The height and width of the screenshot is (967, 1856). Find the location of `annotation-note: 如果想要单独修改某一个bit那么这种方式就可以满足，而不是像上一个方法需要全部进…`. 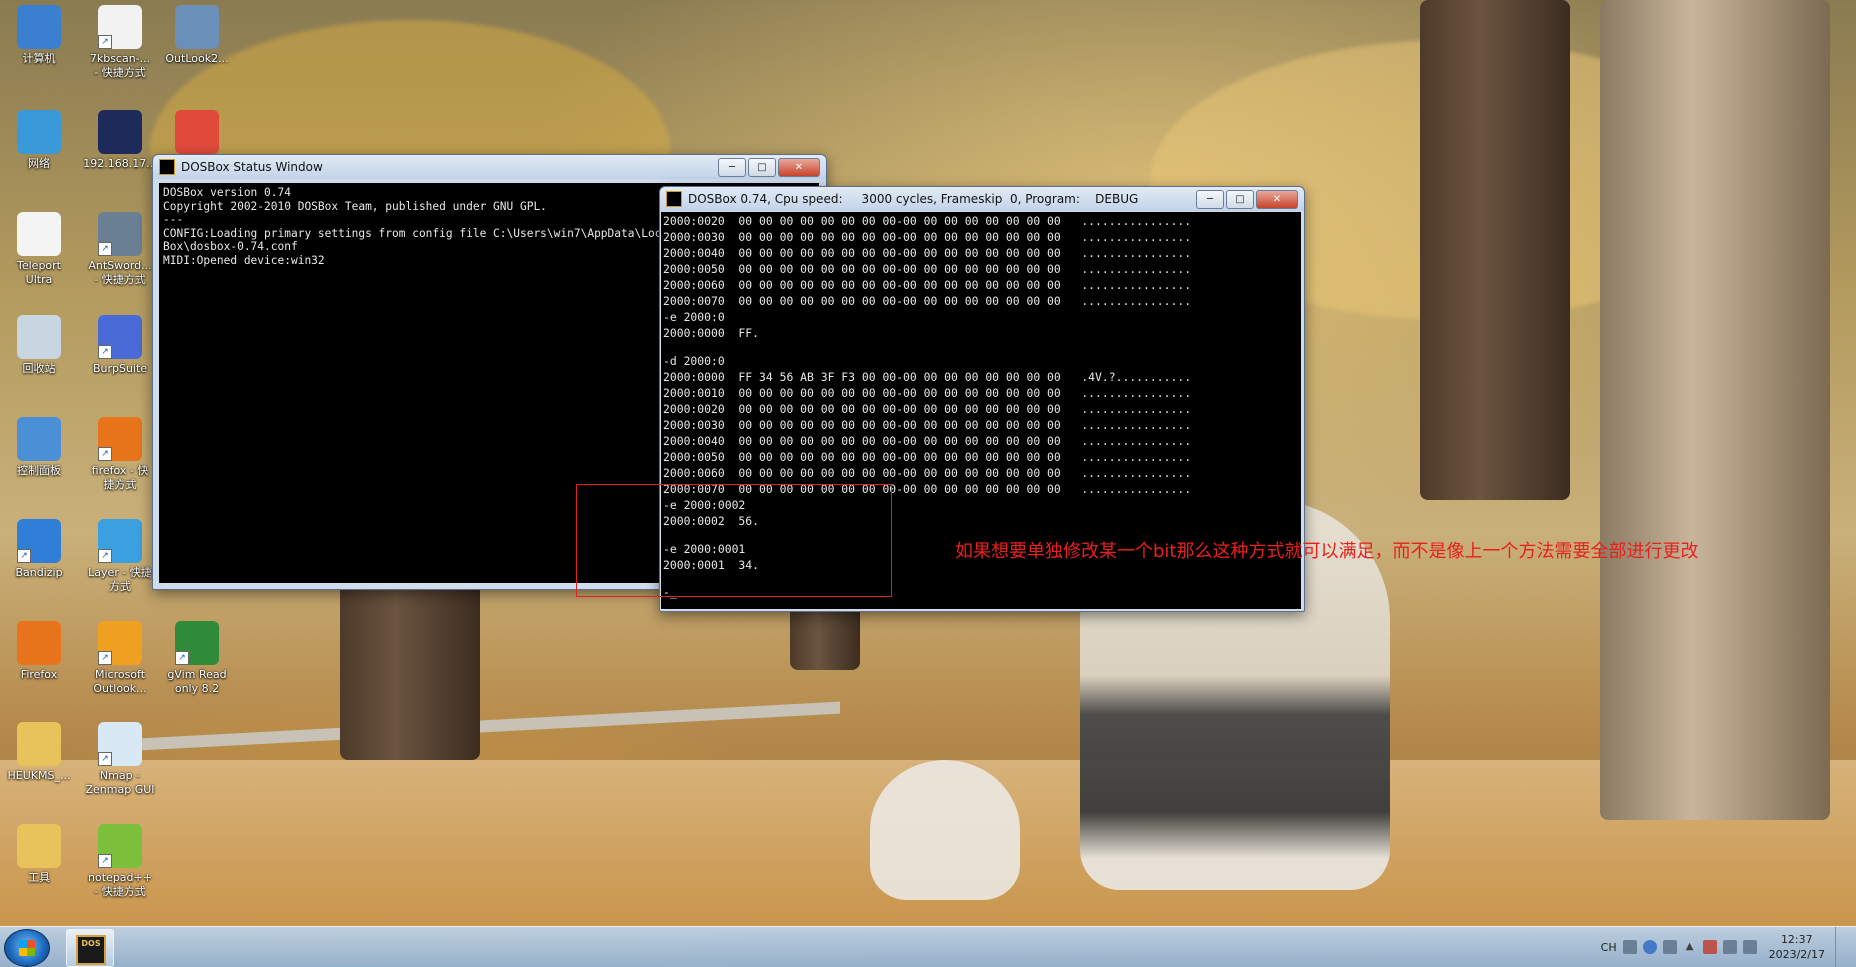

annotation-note: 如果想要单独修改某一个bit那么这种方式就可以满足，而不是像上一个方法需要全部进… is located at coordinates (1327, 551).